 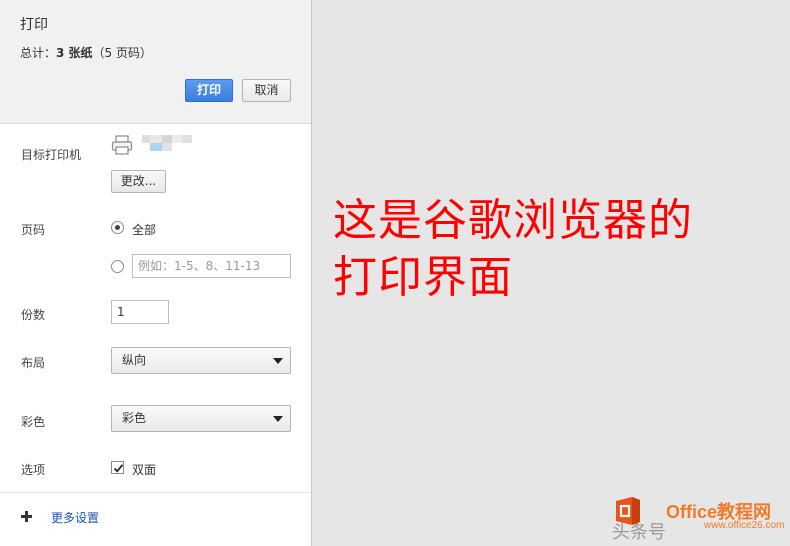 I want to click on more-settings-link: 更多设置, so click(x=75, y=517).